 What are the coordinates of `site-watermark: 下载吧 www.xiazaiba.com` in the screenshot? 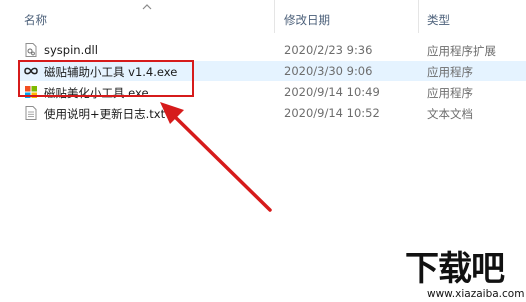 It's located at (458, 274).